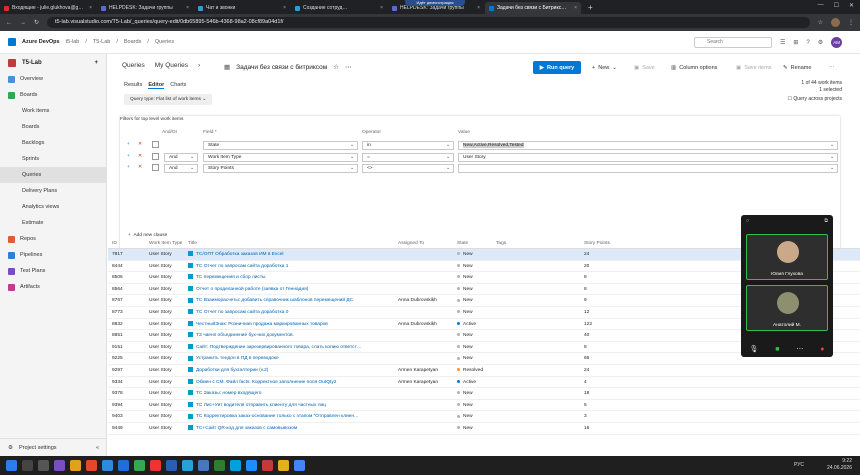 The image size is (860, 475). What do you see at coordinates (75, 465) in the screenshot?
I see `file-explorer-icon` at bounding box center [75, 465].